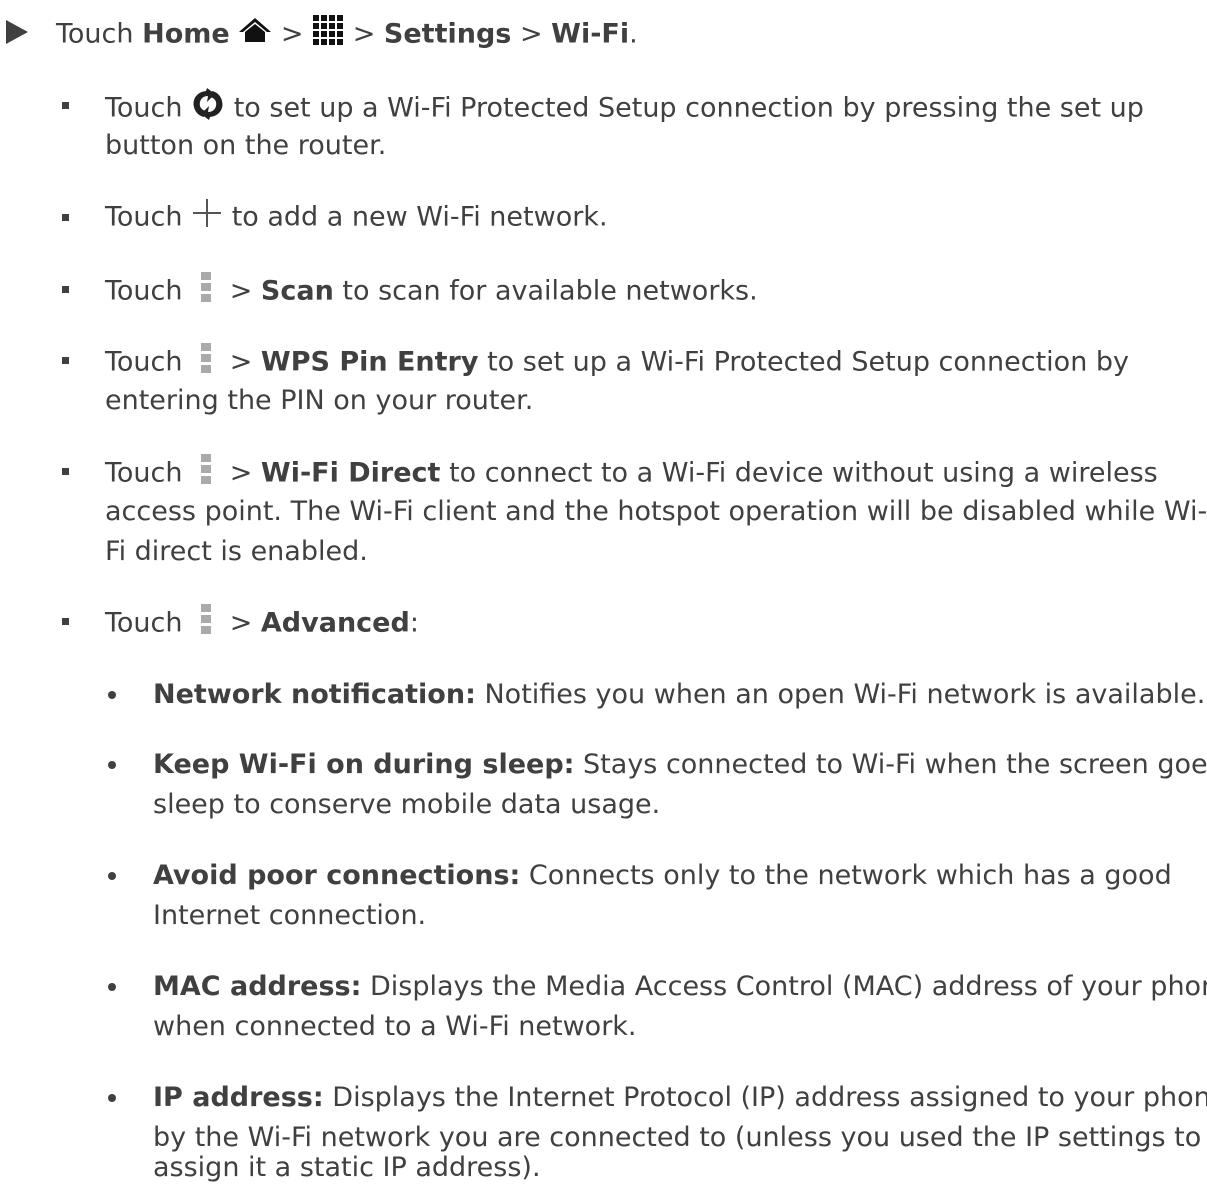 The height and width of the screenshot is (1186, 1207). What do you see at coordinates (395, 1026) in the screenshot?
I see `mac-line-2: when connected to a Wi-Fi network.` at bounding box center [395, 1026].